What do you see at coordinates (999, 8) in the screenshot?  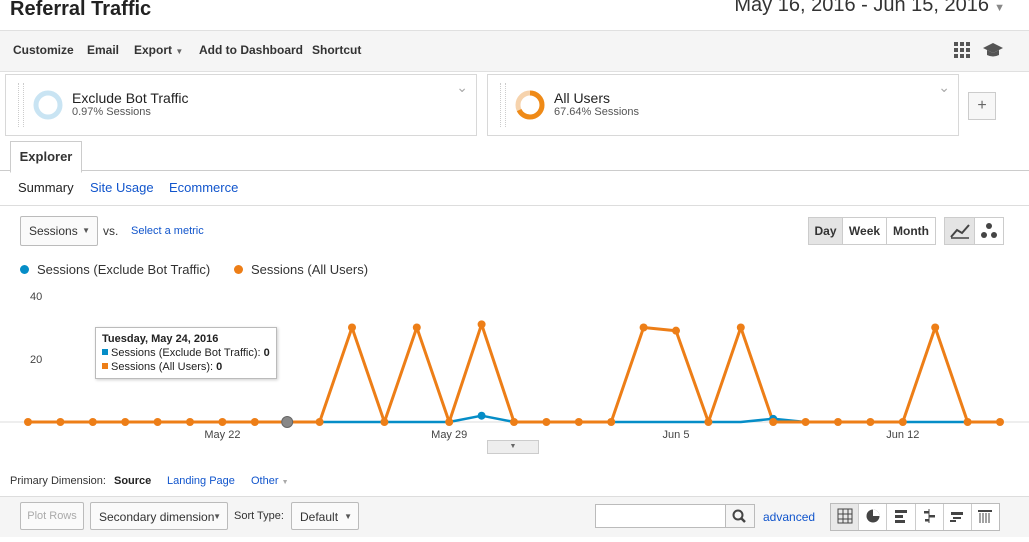 I see `chevron-down-icon: ▼` at bounding box center [999, 8].